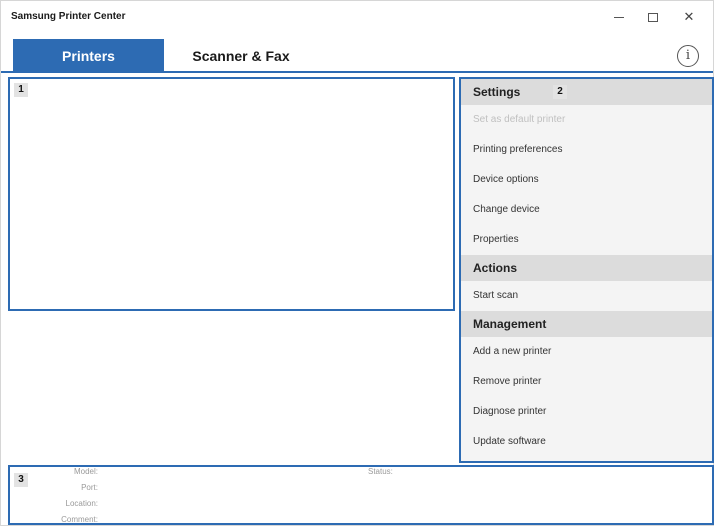 The image size is (714, 526). I want to click on title-bar: Samsung Printer Center ✕, so click(357, 16).